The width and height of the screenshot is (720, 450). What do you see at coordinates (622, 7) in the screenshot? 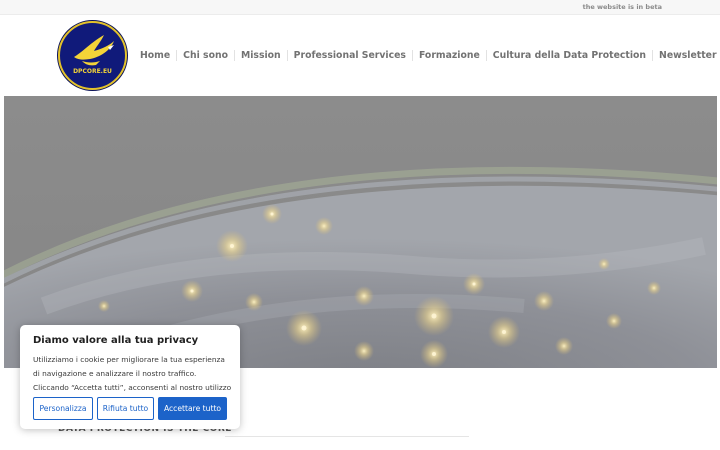
I see `beta-notice: the website is in beta` at bounding box center [622, 7].